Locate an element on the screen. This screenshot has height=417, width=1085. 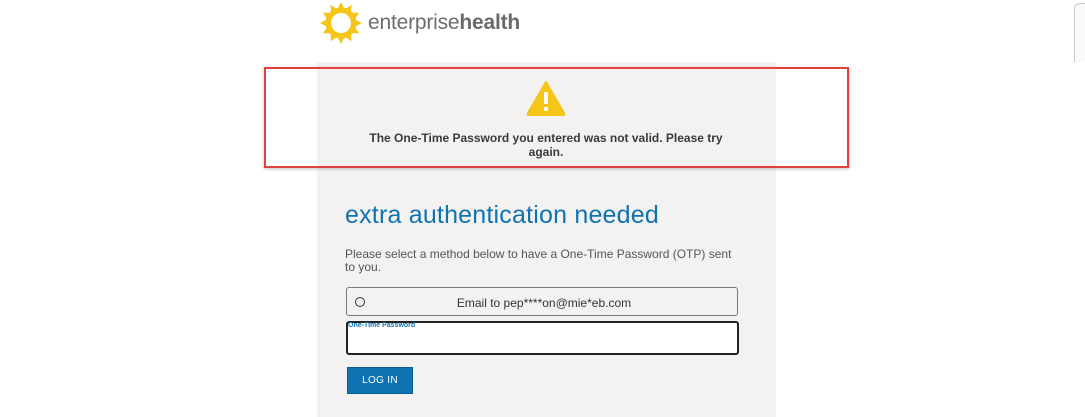
sun-logo-icon is located at coordinates (341, 23).